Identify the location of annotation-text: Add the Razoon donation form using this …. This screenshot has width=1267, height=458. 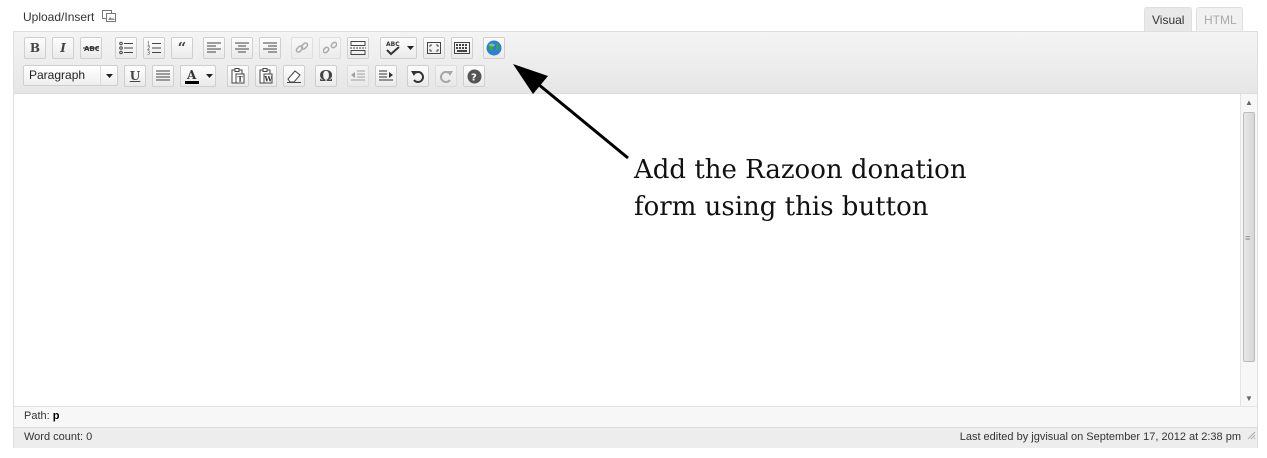
(844, 189).